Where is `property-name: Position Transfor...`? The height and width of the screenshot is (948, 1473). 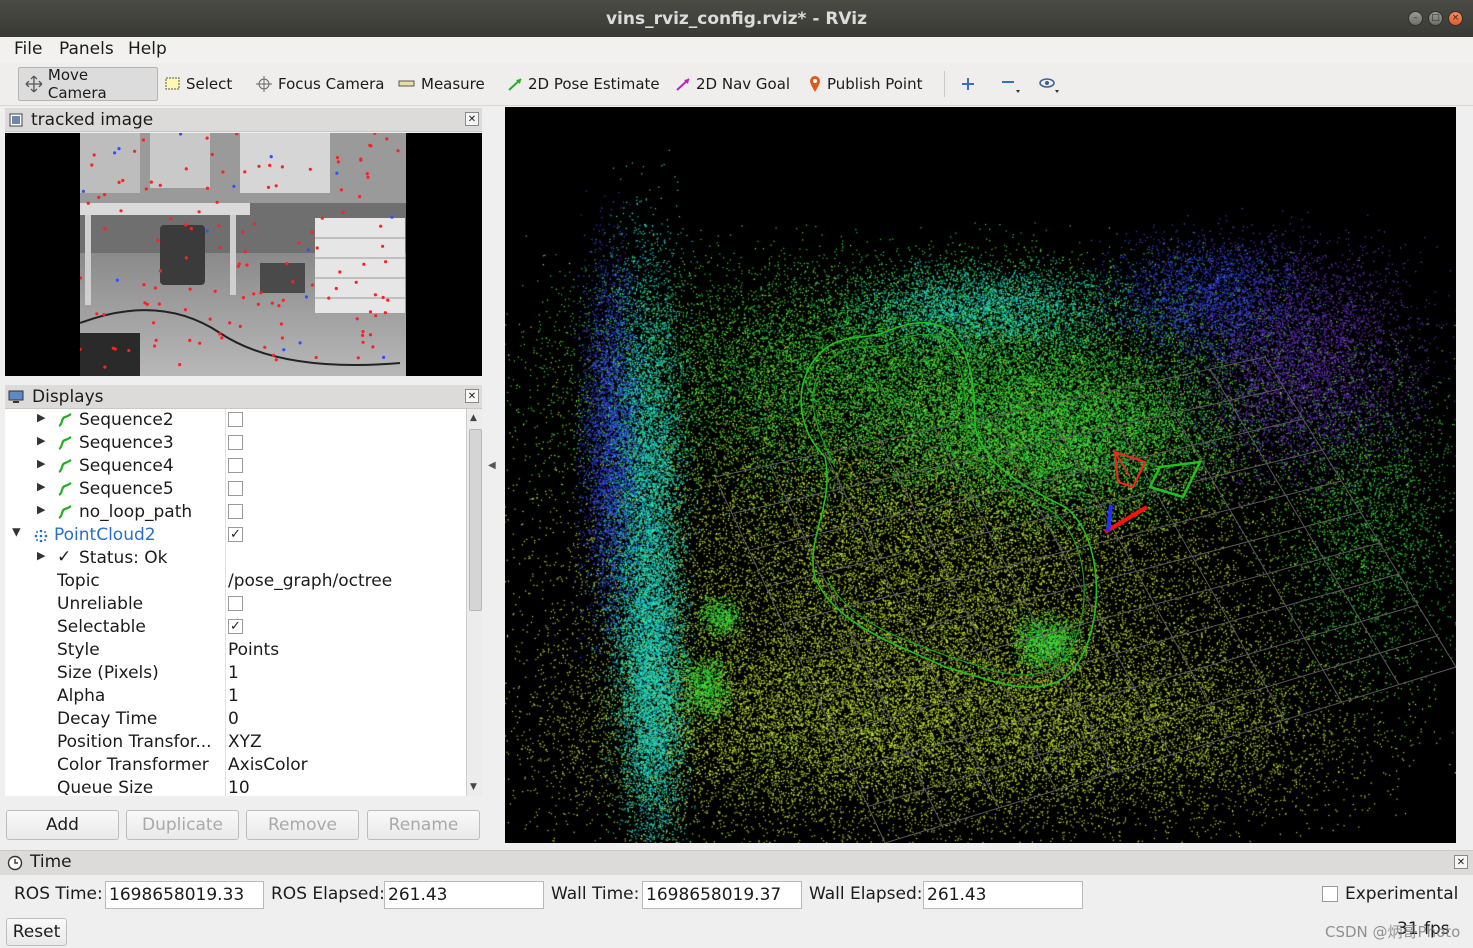
property-name: Position Transfor... is located at coordinates (134, 742).